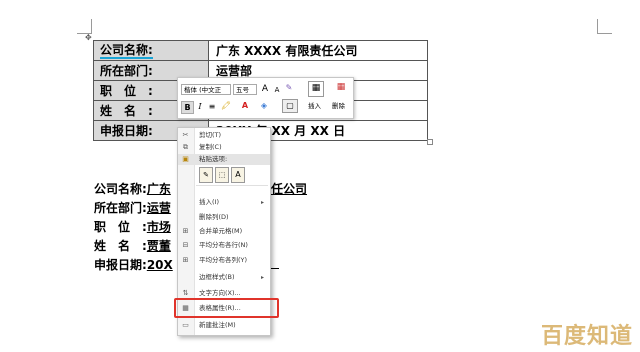  I want to click on font-name-value: 楷体 (中文正, so click(203, 90).